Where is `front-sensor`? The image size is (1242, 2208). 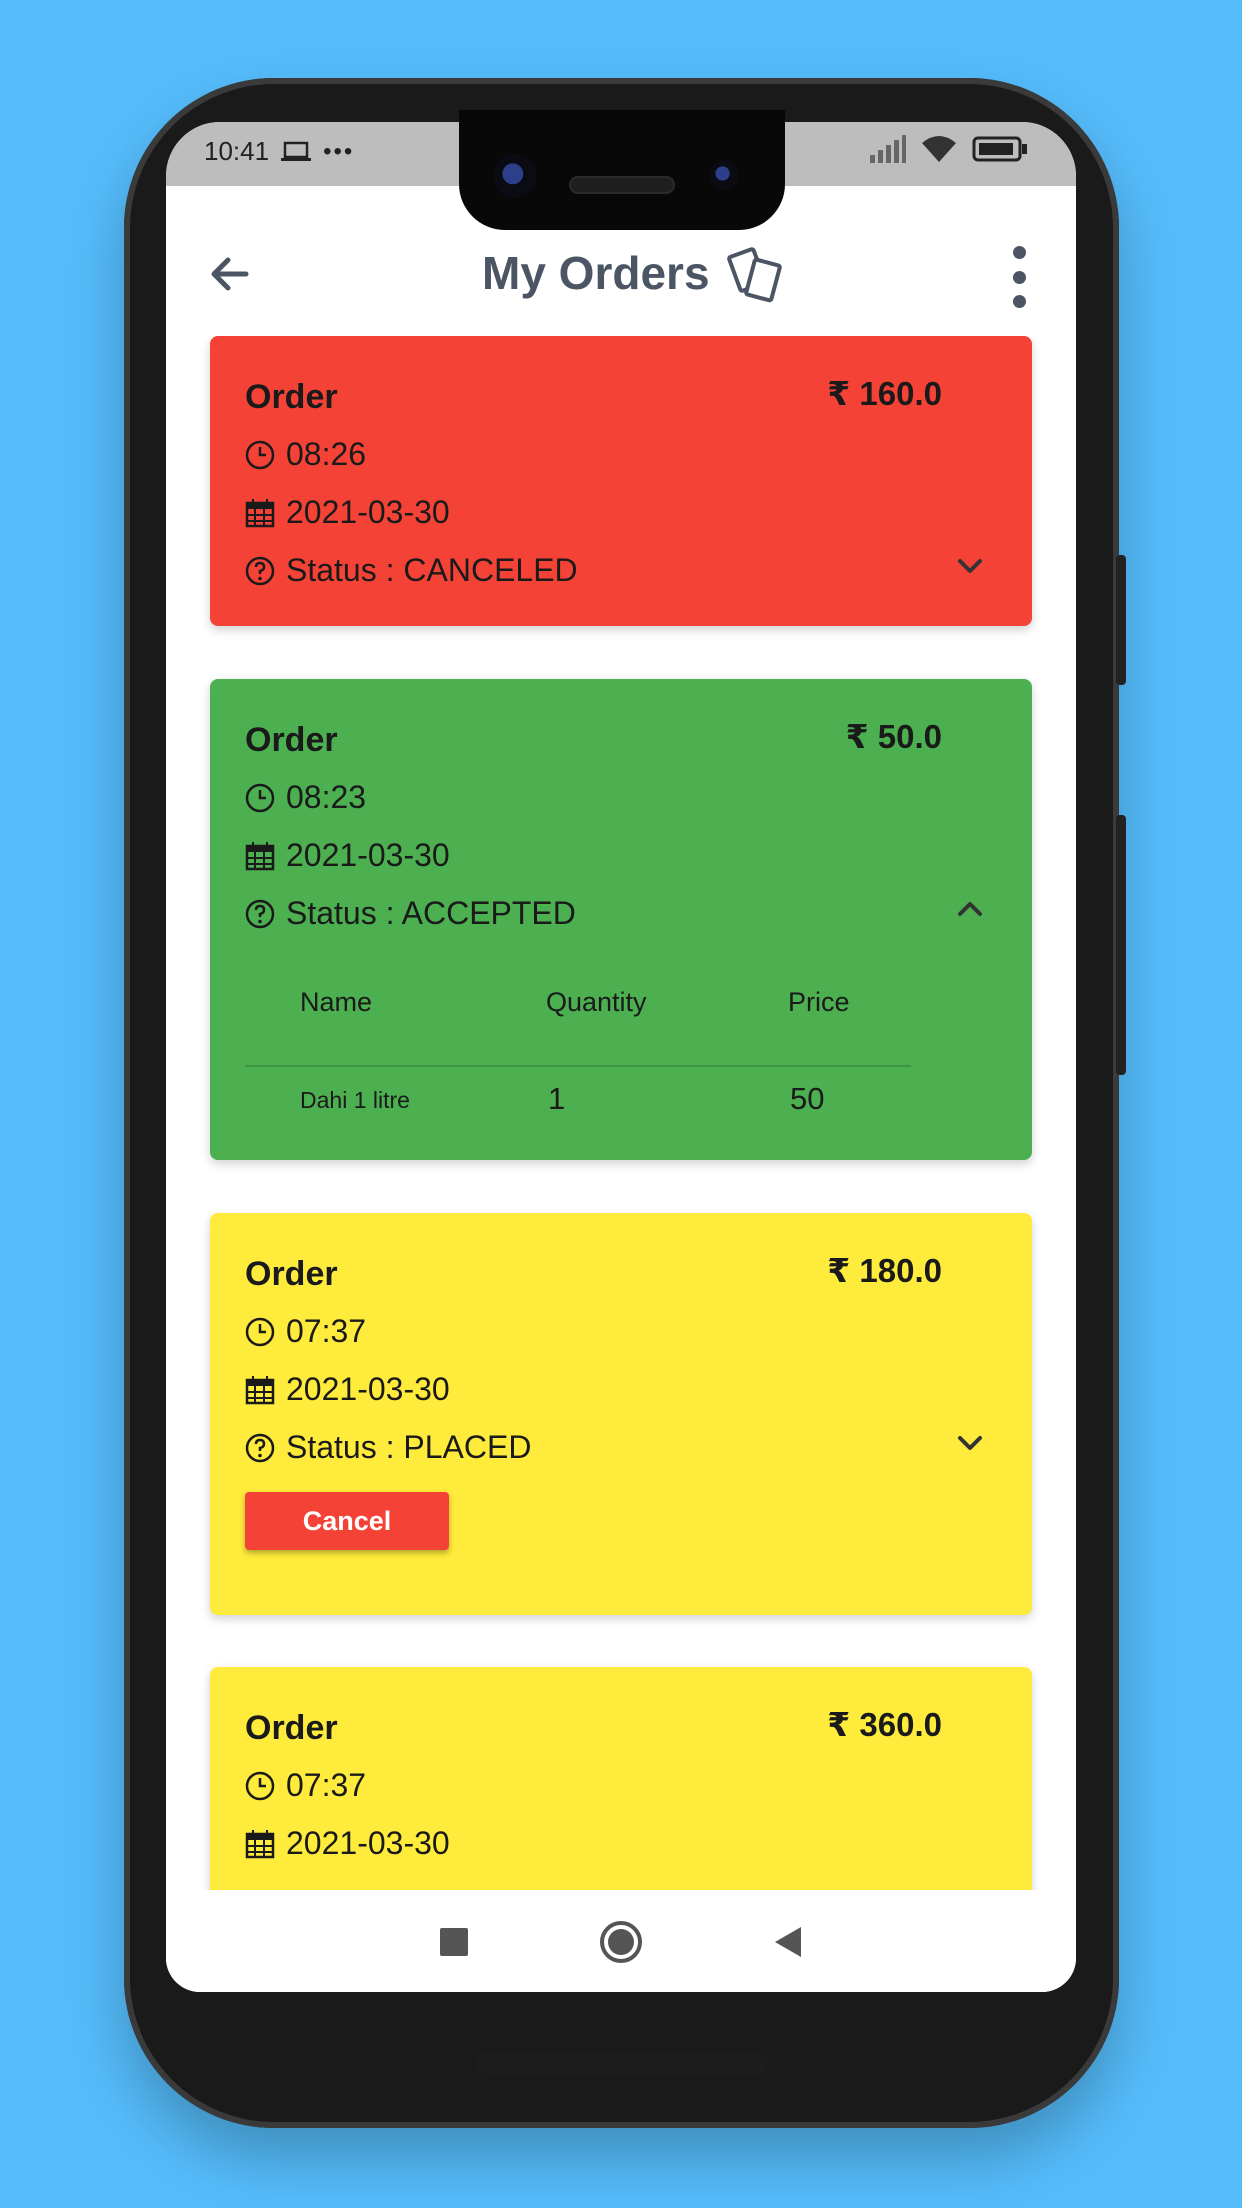 front-sensor is located at coordinates (724, 175).